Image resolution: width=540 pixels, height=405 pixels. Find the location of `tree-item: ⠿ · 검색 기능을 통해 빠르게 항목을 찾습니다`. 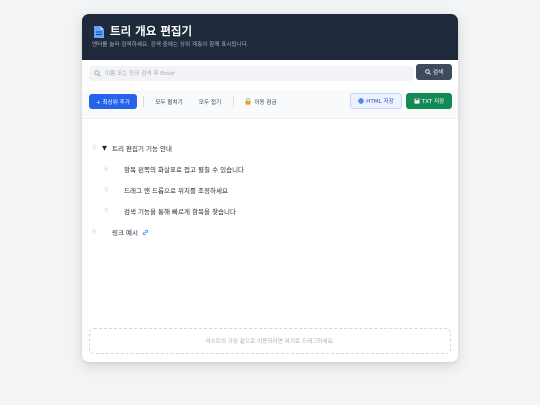

tree-item: ⠿ · 검색 기능을 통해 빠르게 항목을 찾습니다 is located at coordinates (170, 211).